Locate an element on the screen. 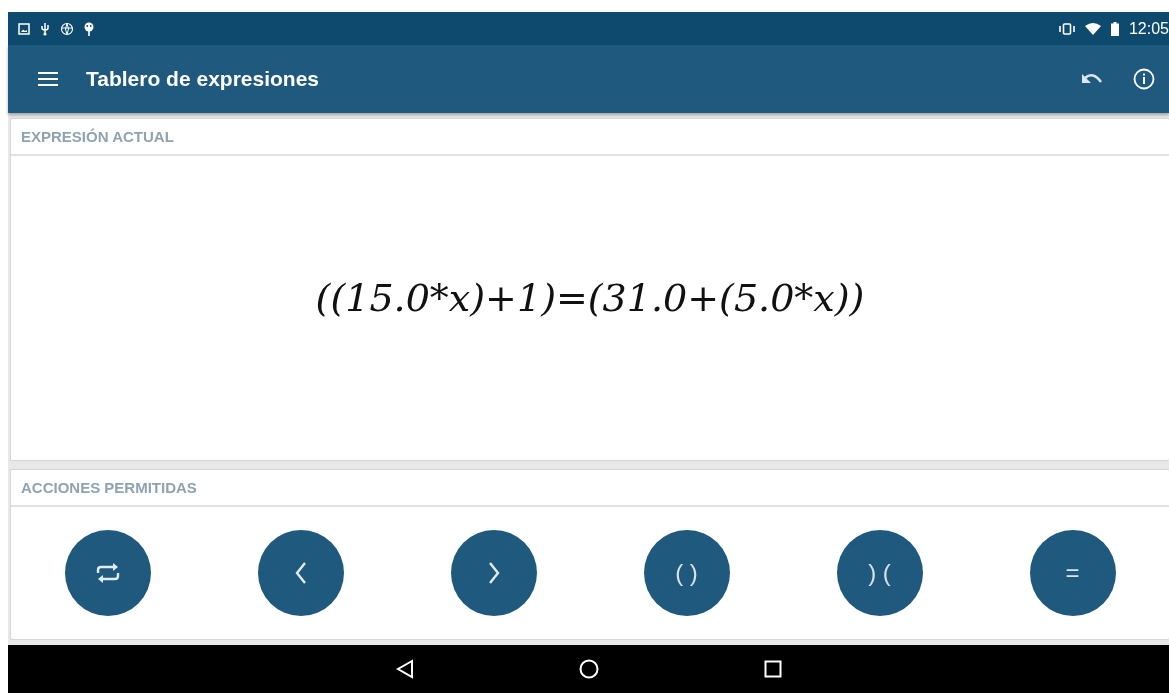 The height and width of the screenshot is (693, 1169). clock-time: 12:05 is located at coordinates (1148, 28).